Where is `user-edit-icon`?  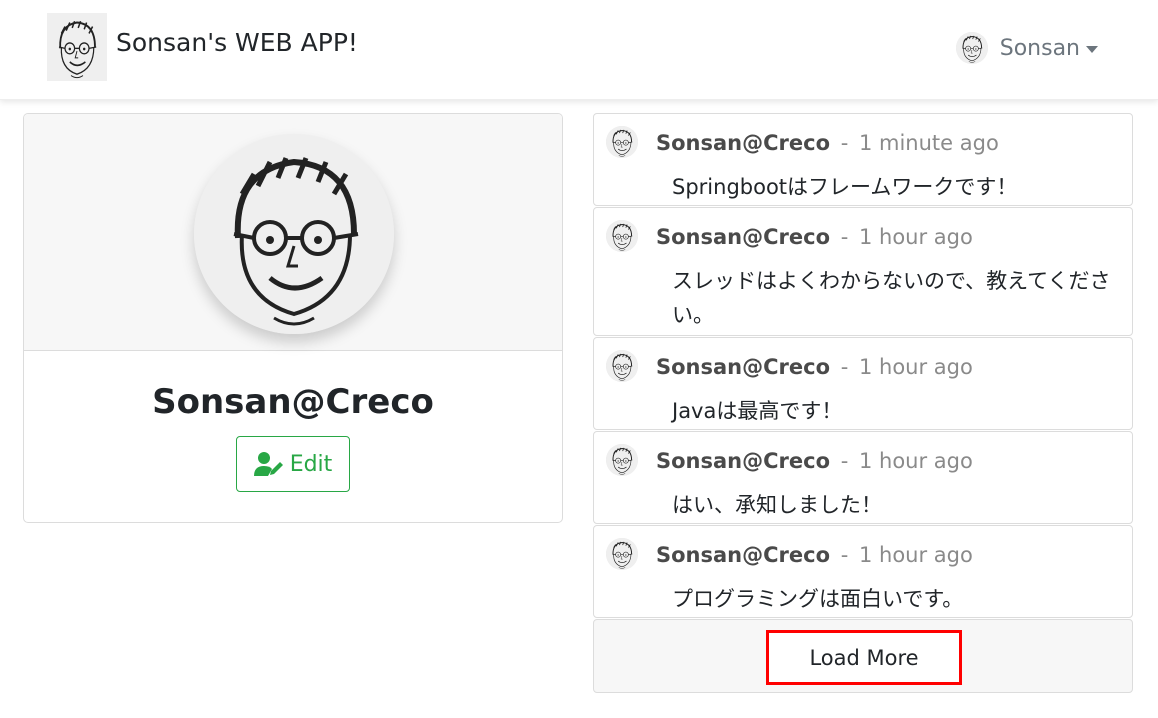 user-edit-icon is located at coordinates (268, 464).